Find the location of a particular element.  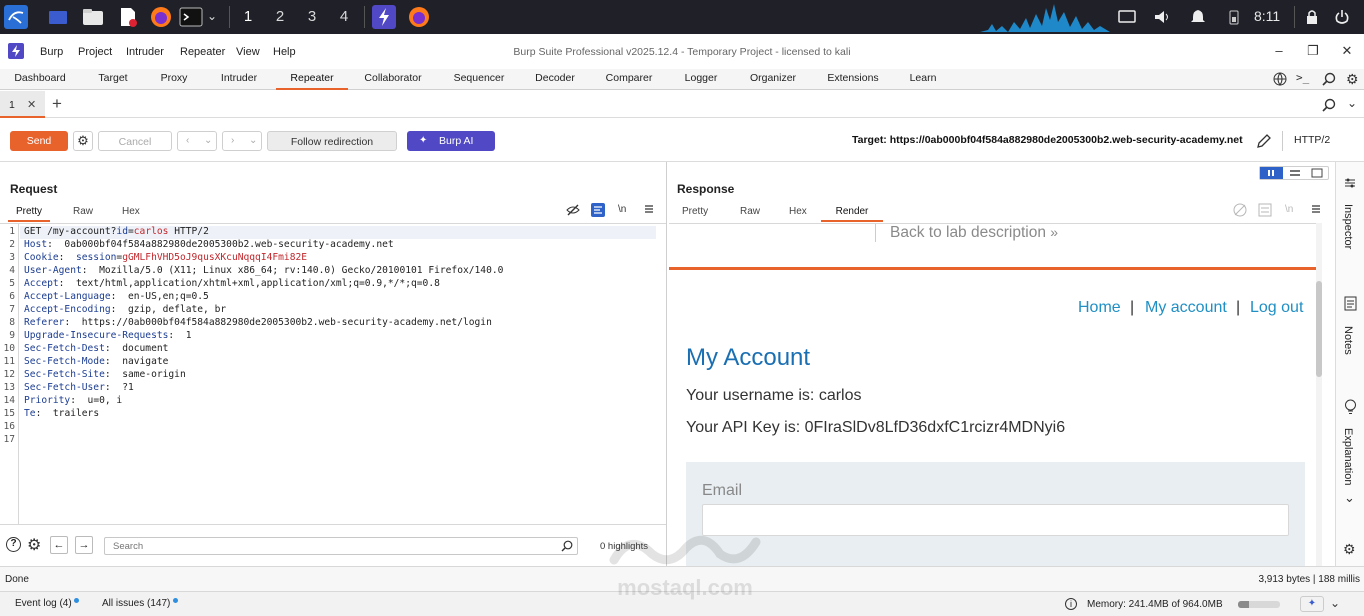

nav-logout-link: Log out is located at coordinates (1276, 308).